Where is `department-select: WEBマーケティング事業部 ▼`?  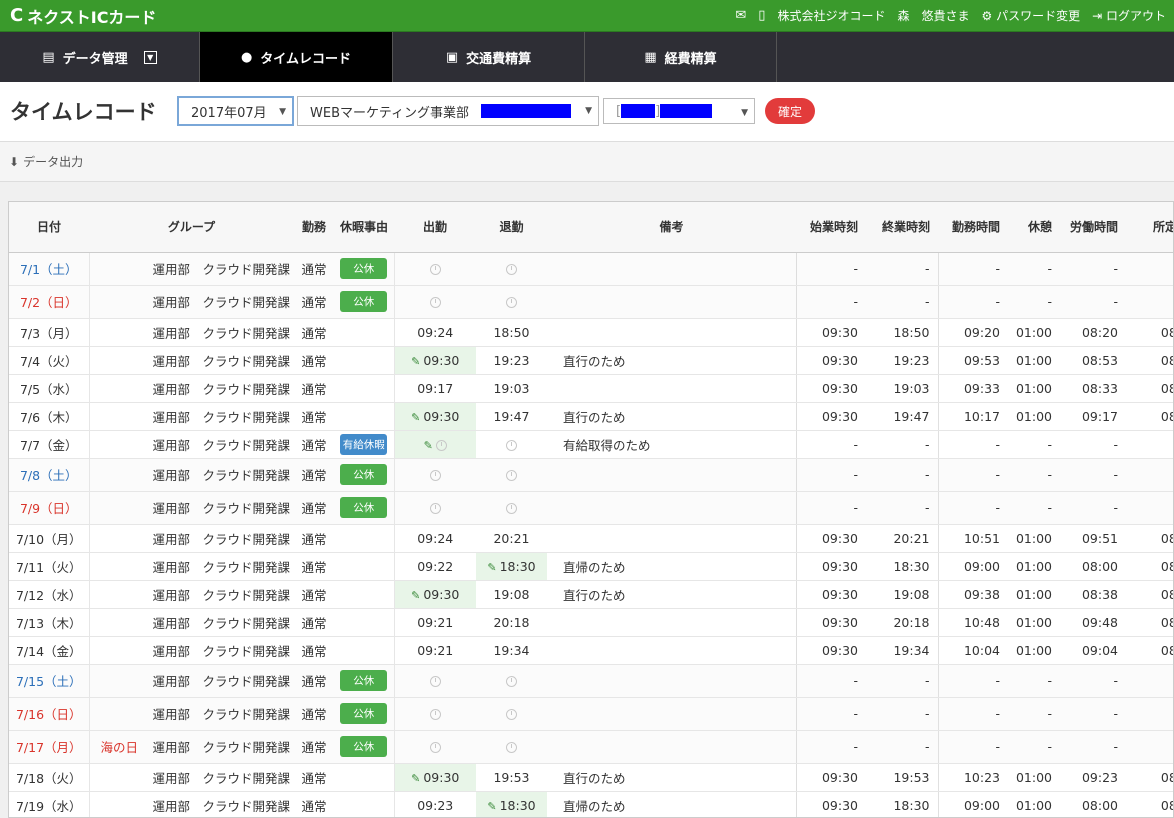
department-select: WEBマーケティング事業部 ▼ is located at coordinates (448, 111).